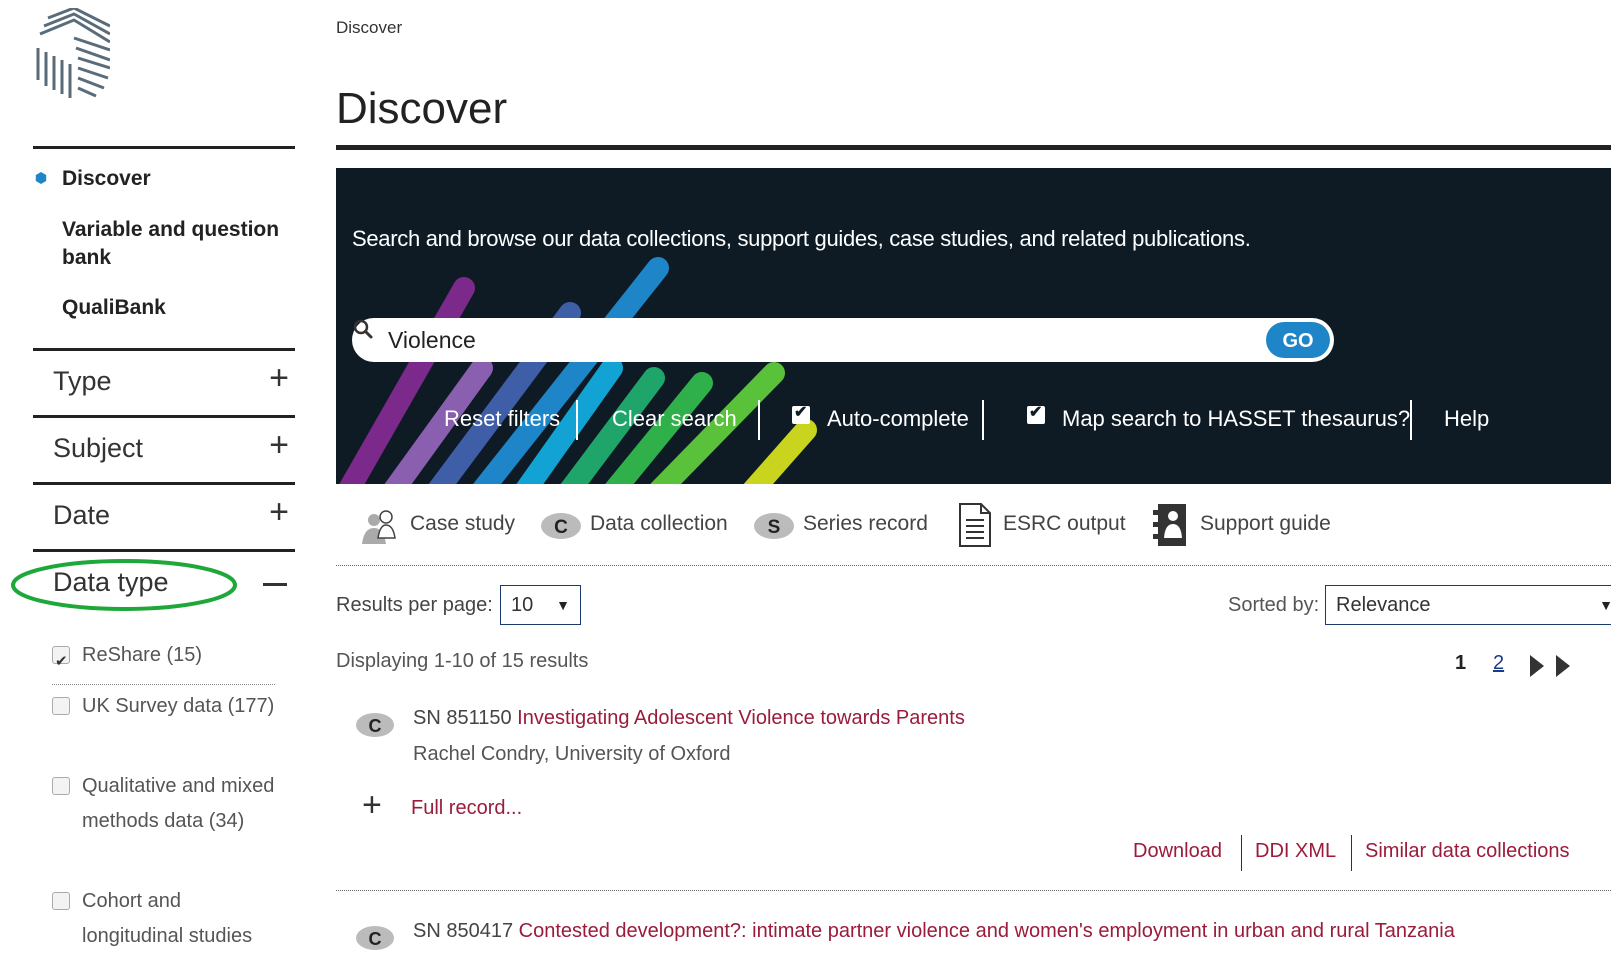 The width and height of the screenshot is (1611, 970). What do you see at coordinates (674, 419) in the screenshot?
I see `clear-search-link: Clear search` at bounding box center [674, 419].